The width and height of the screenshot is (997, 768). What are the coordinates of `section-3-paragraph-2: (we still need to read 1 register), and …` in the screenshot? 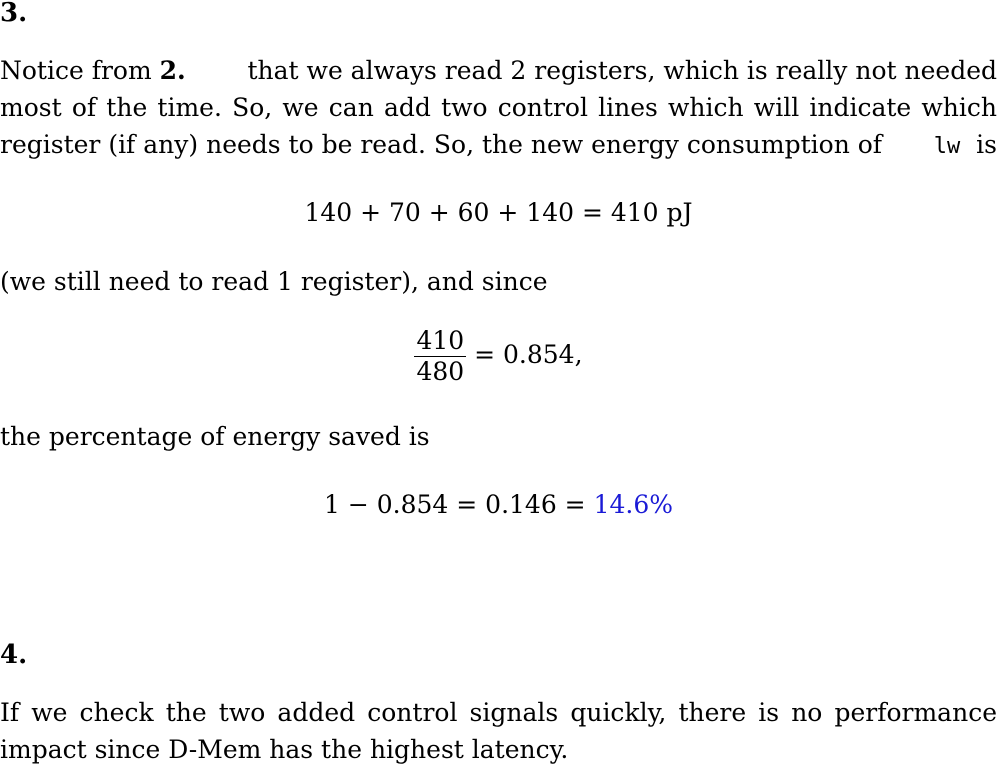 It's located at (274, 281).